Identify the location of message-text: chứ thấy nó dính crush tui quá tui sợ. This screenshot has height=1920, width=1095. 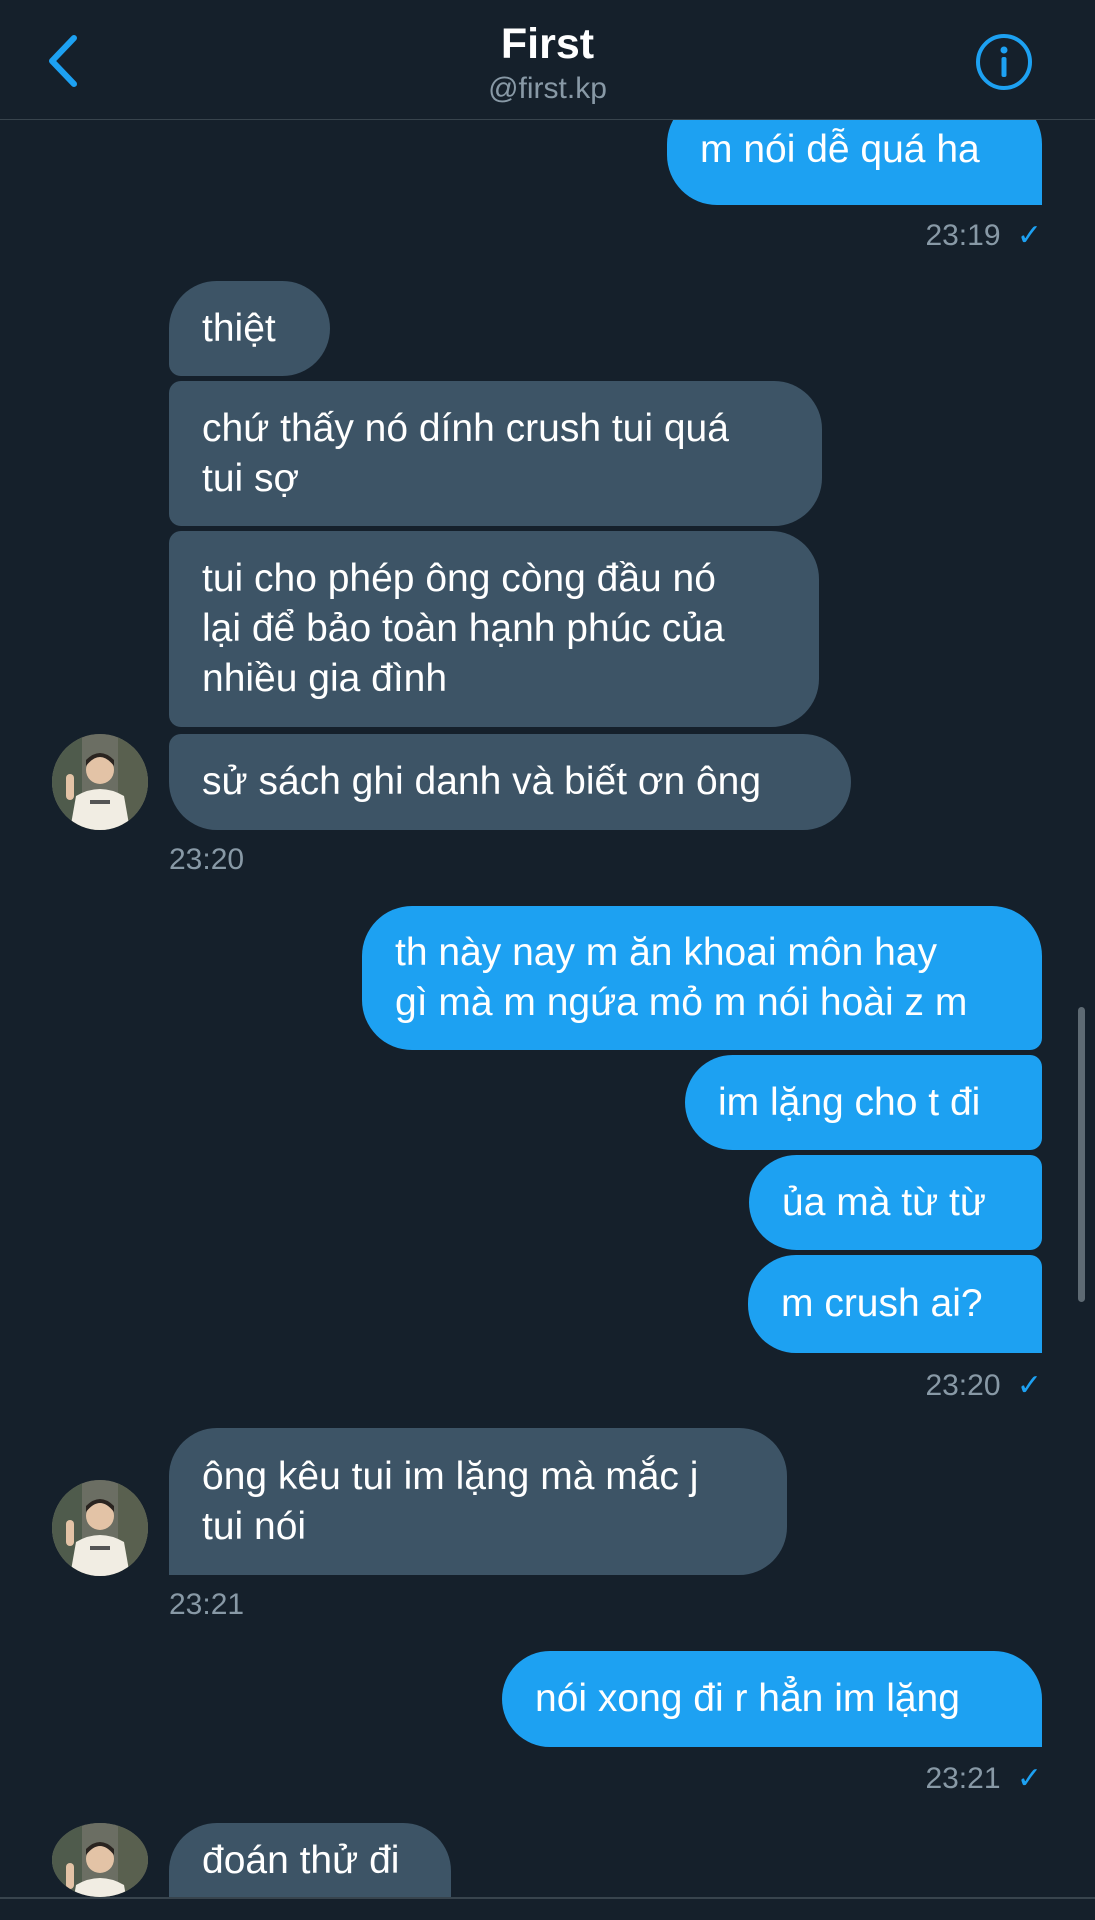
(465, 453).